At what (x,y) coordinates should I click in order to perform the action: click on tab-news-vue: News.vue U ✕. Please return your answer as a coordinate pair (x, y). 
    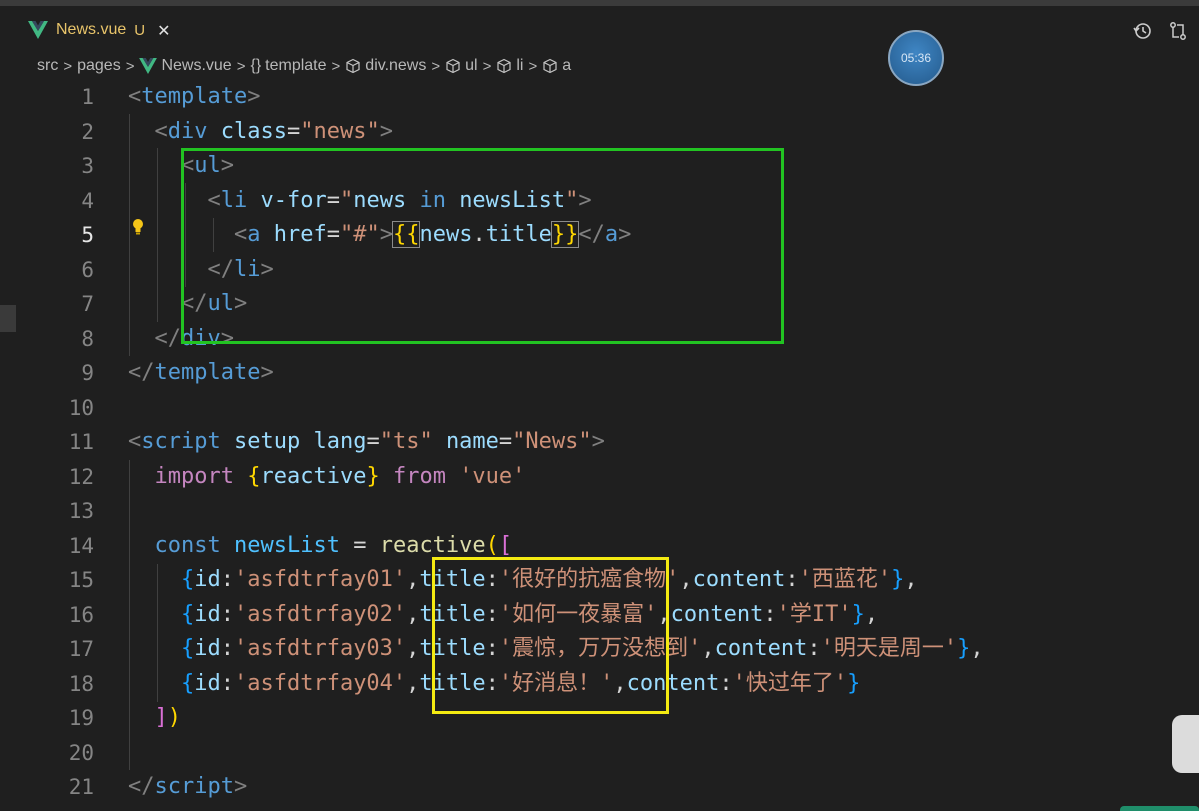
    Looking at the image, I should click on (99, 29).